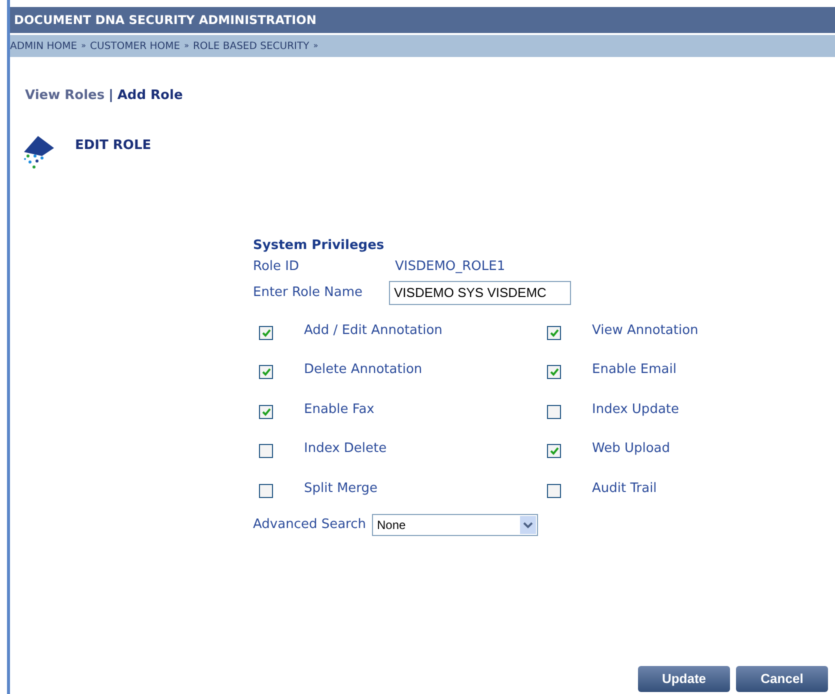 This screenshot has width=835, height=694. I want to click on breadcrumb-link: ADMIN HOME, so click(44, 46).